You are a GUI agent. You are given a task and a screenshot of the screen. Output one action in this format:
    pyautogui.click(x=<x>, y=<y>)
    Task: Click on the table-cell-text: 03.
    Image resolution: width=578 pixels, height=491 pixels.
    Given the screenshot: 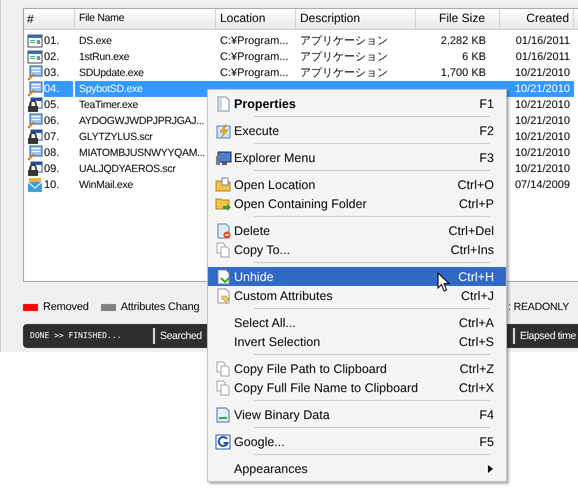 What is the action you would take?
    pyautogui.click(x=52, y=73)
    